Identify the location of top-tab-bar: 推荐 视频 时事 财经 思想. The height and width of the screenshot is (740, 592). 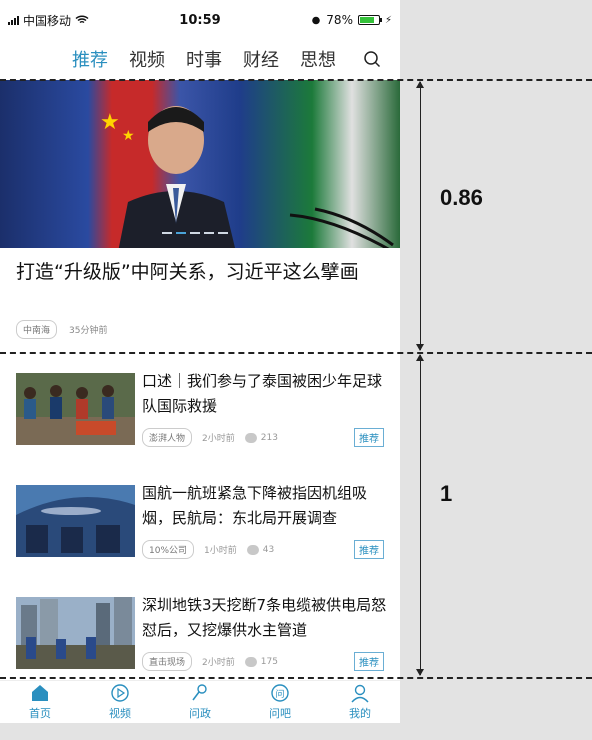
(200, 59).